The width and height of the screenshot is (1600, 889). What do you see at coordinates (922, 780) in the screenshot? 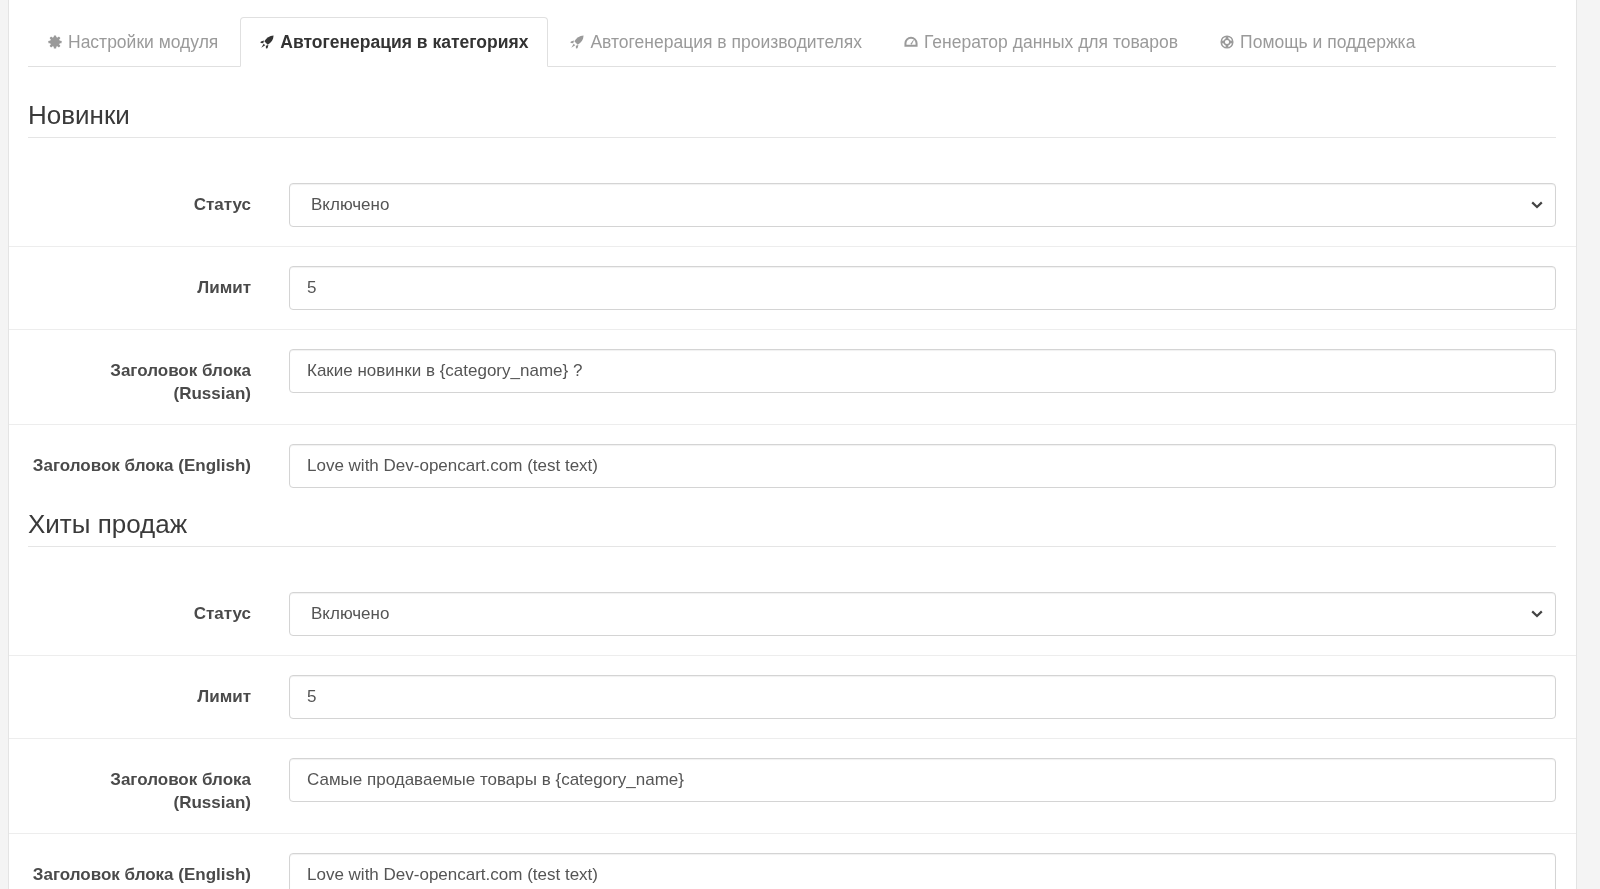
I see `text-input: Самые продаваемые товары в {category_name}` at bounding box center [922, 780].